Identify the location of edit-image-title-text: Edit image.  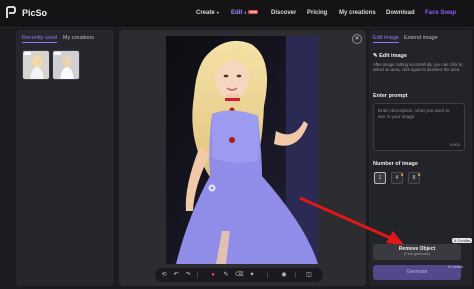
(393, 56).